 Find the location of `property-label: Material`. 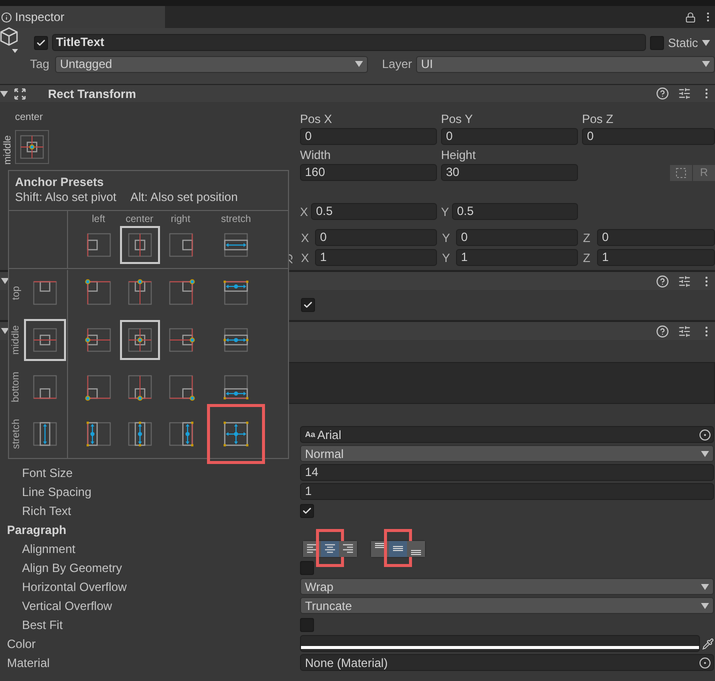

property-label: Material is located at coordinates (28, 663).